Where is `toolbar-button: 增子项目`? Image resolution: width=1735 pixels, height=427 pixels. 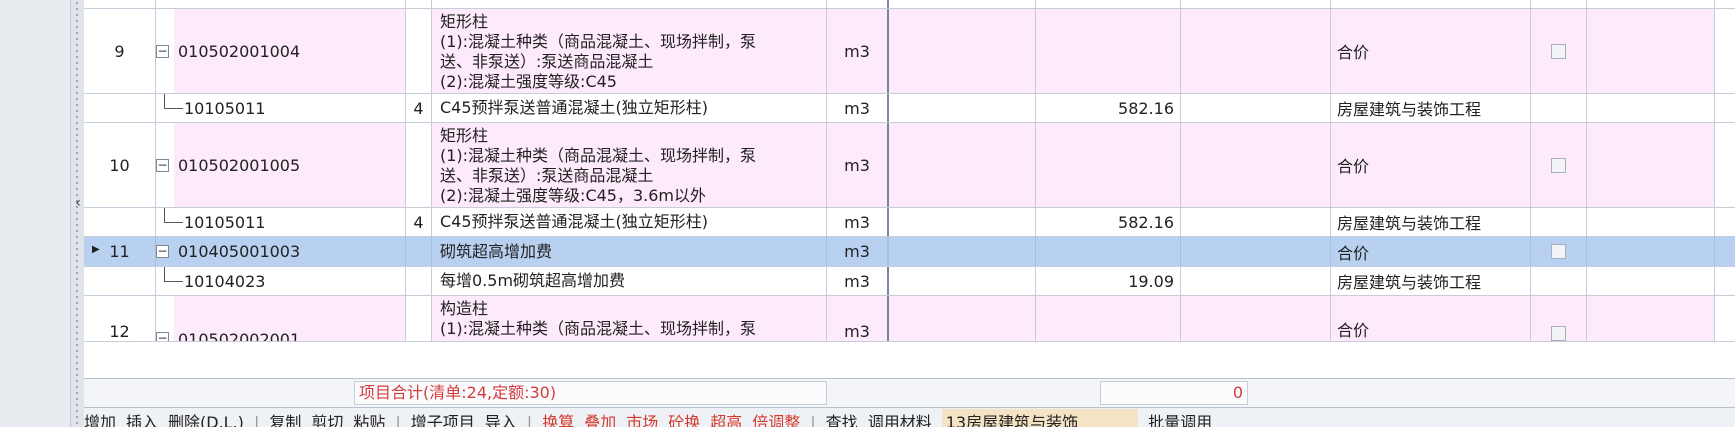 toolbar-button: 增子项目 is located at coordinates (443, 418).